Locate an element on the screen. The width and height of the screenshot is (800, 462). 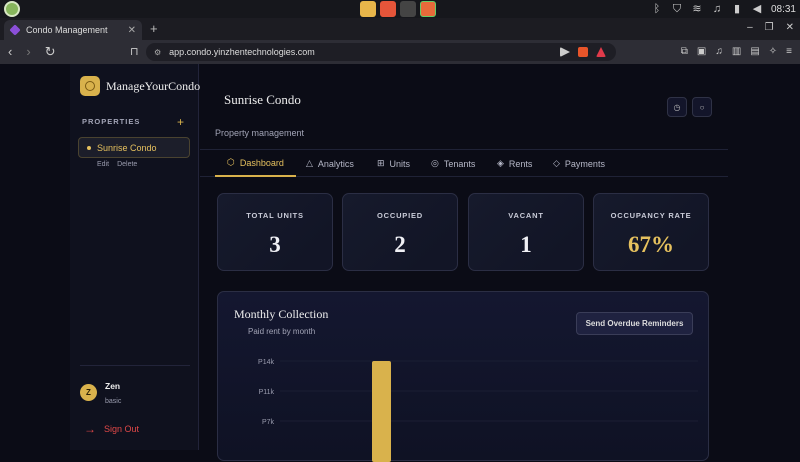
stat-card-occupied: OCCUPIED 2 is located at coordinates (400, 232).